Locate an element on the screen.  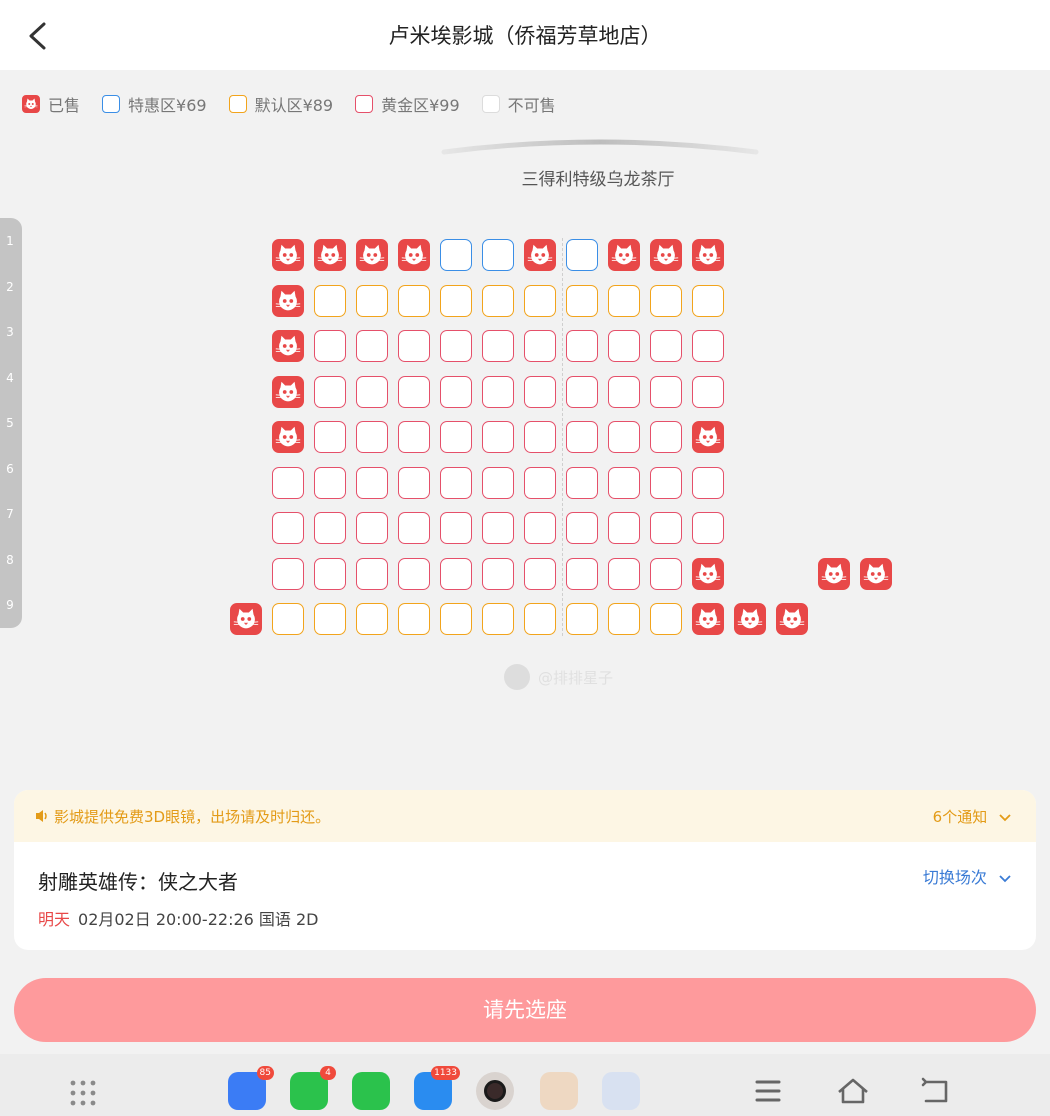
messages-app-icon: 1133 is located at coordinates (437, 1088).